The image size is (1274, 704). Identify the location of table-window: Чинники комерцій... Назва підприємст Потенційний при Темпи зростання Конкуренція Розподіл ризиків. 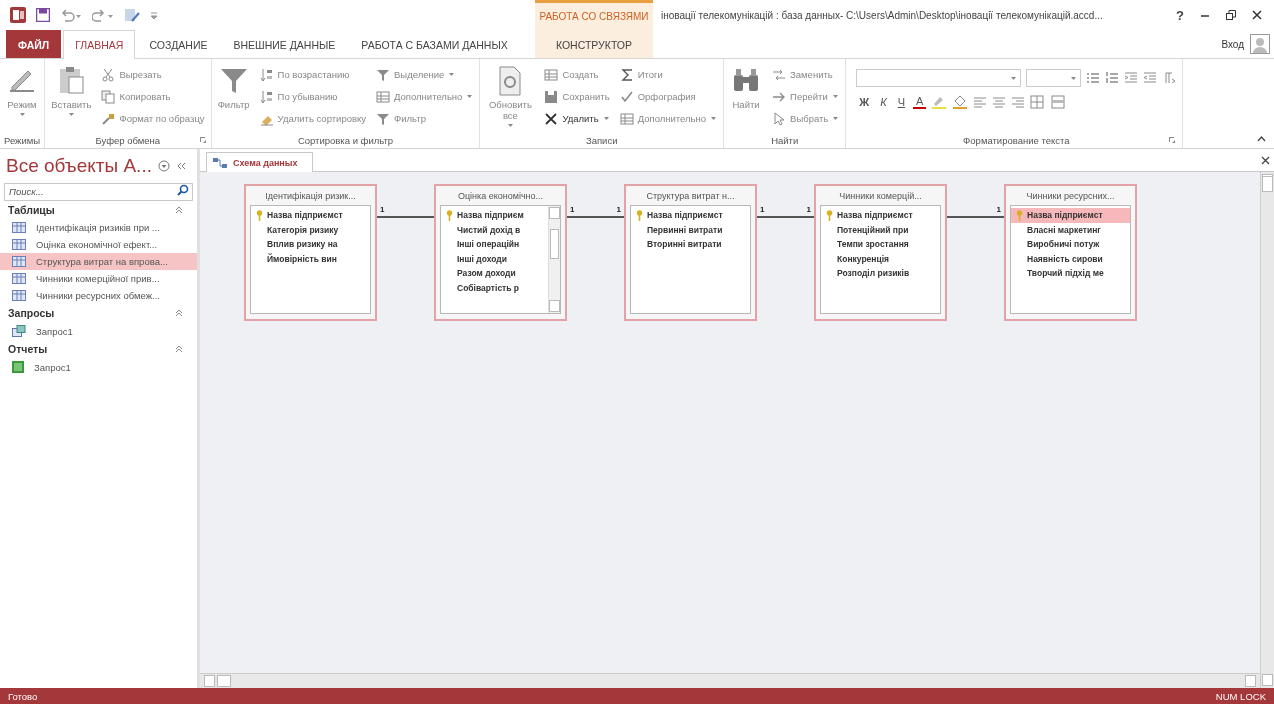
(880, 252).